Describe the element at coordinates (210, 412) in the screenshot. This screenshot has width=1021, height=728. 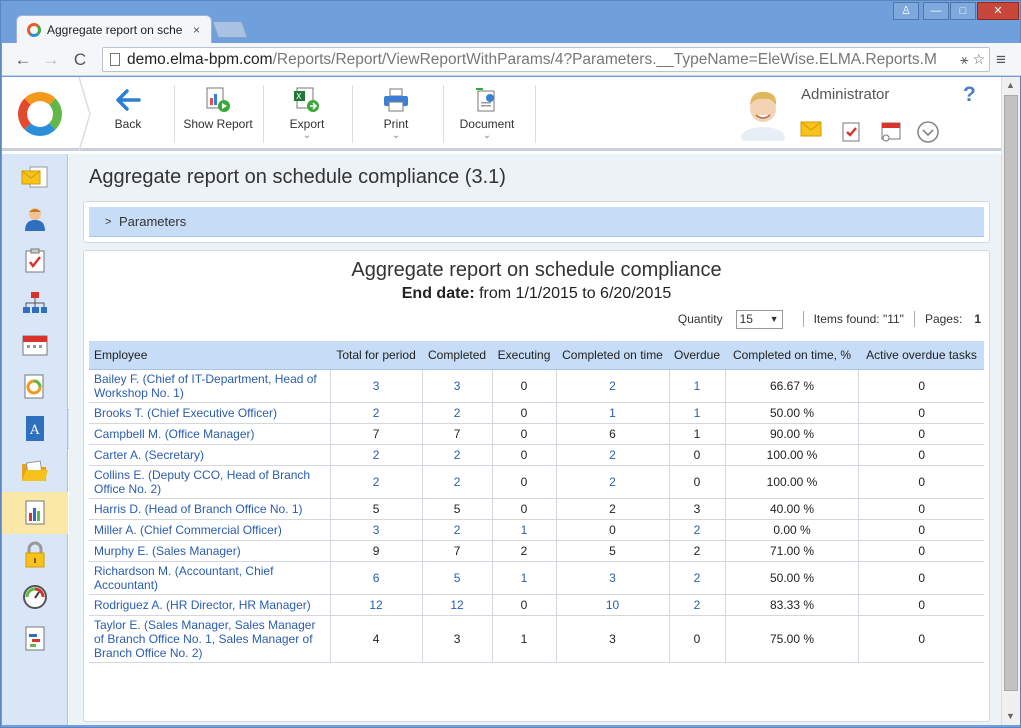
I see `employee-cell: Brooks T. (Chief Executive Officer)` at that location.